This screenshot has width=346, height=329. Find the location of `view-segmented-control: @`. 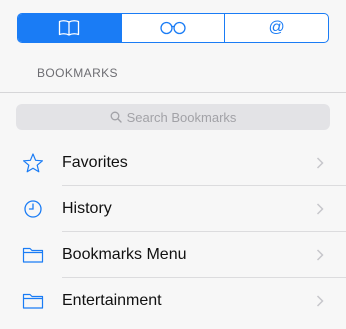

view-segmented-control: @ is located at coordinates (173, 28).